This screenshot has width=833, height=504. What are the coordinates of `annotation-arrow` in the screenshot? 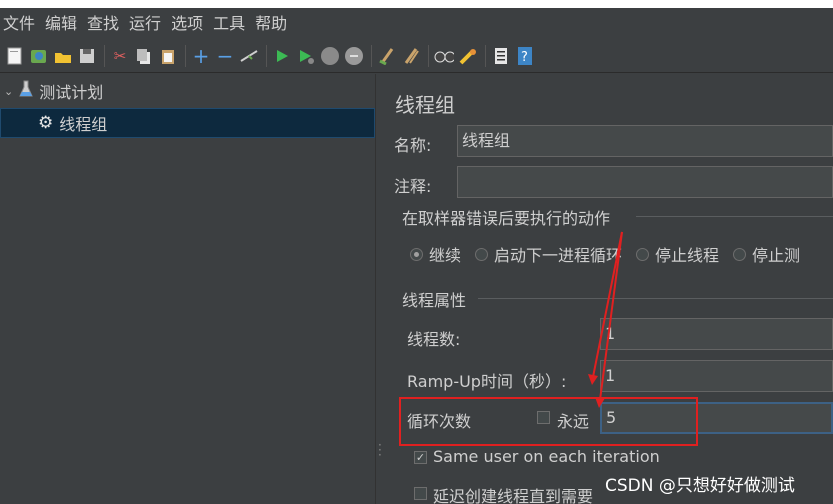 It's located at (605, 319).